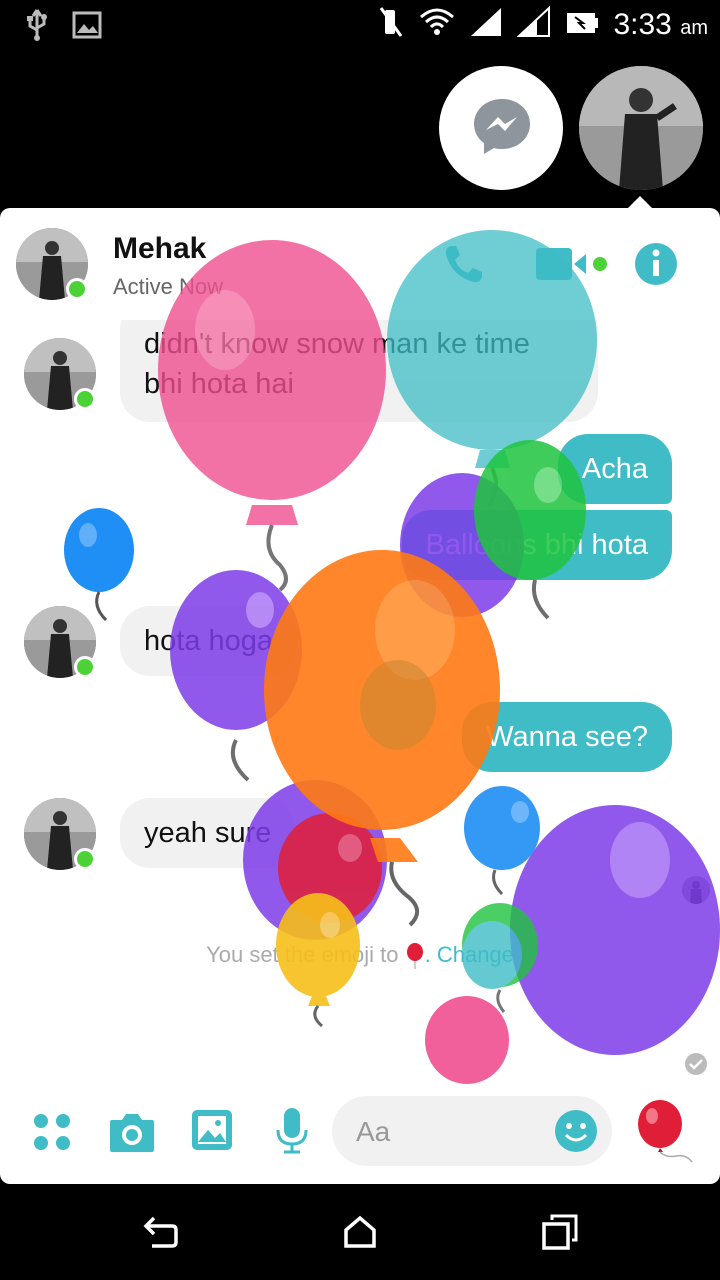  What do you see at coordinates (560, 1234) in the screenshot?
I see `recents-icon` at bounding box center [560, 1234].